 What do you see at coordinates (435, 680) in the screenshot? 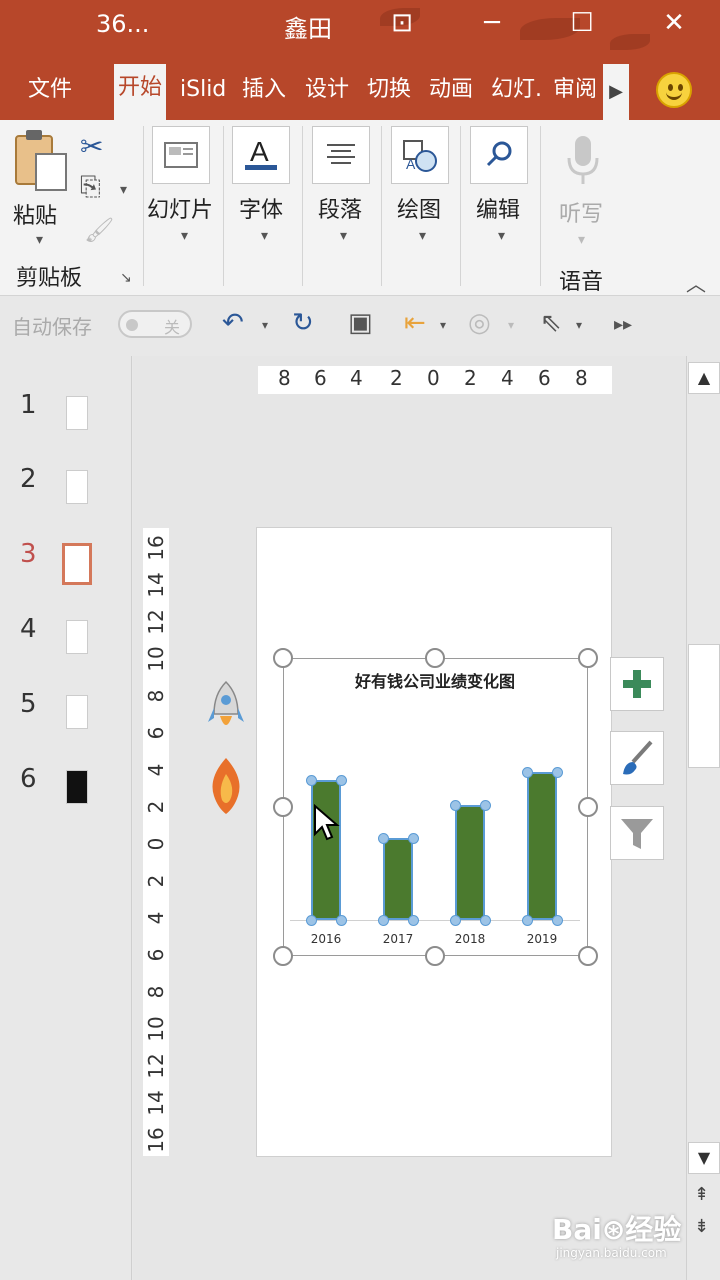
I see `chart-title: 好有钱公司业绩变化图` at bounding box center [435, 680].